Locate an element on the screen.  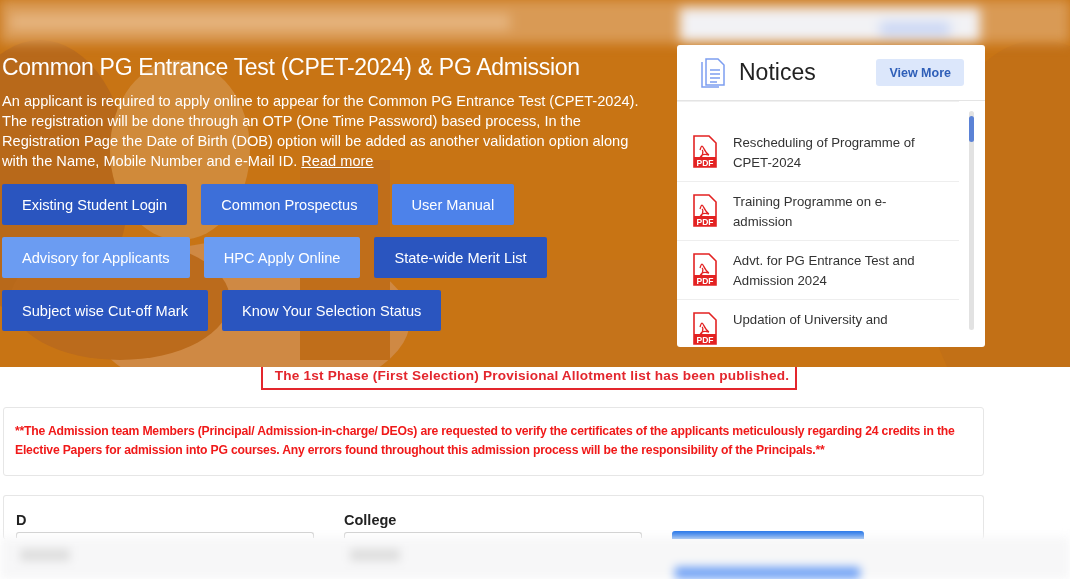
nav-button: User Manual is located at coordinates (453, 204).